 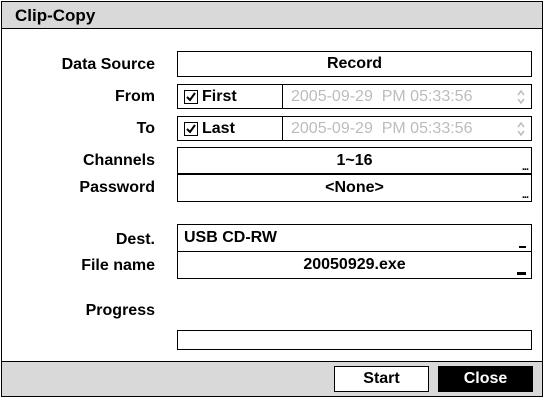 I want to click on first-label: First, so click(x=219, y=96).